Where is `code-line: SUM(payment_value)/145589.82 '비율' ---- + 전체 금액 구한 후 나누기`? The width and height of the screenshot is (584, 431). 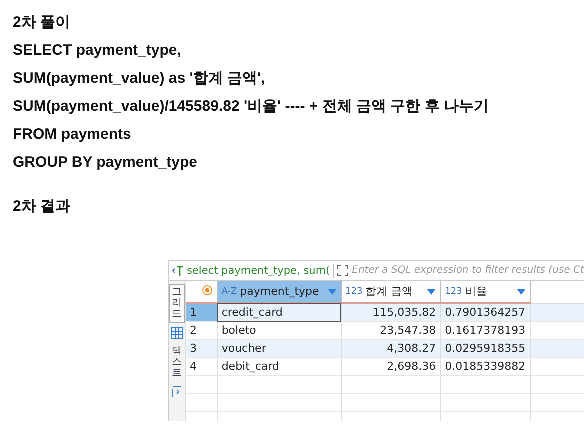
code-line: SUM(payment_value)/145589.82 '비율' ---- + 전체 금액 구한 후 나누기 is located at coordinates (251, 107).